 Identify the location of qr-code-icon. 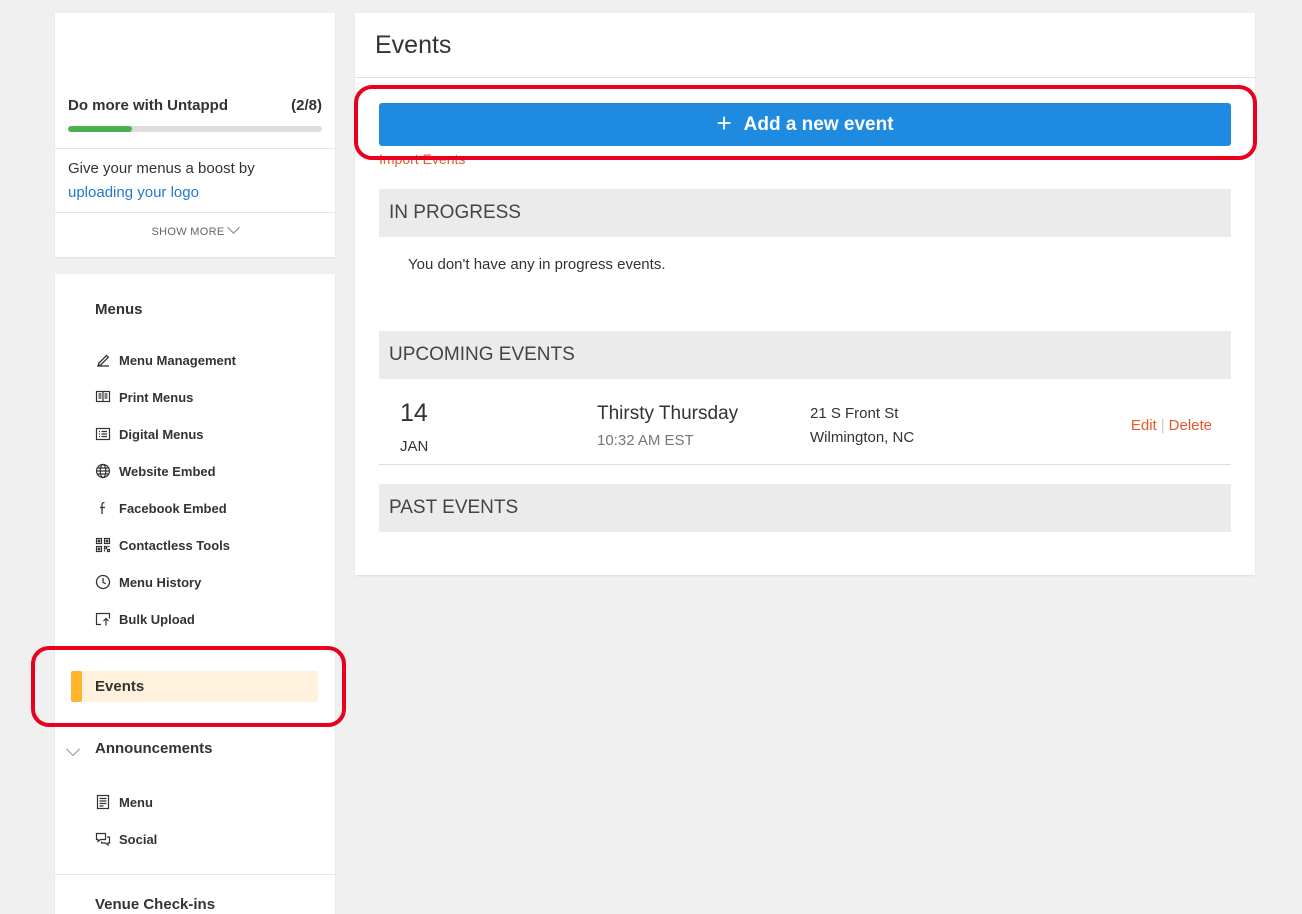
(103, 545).